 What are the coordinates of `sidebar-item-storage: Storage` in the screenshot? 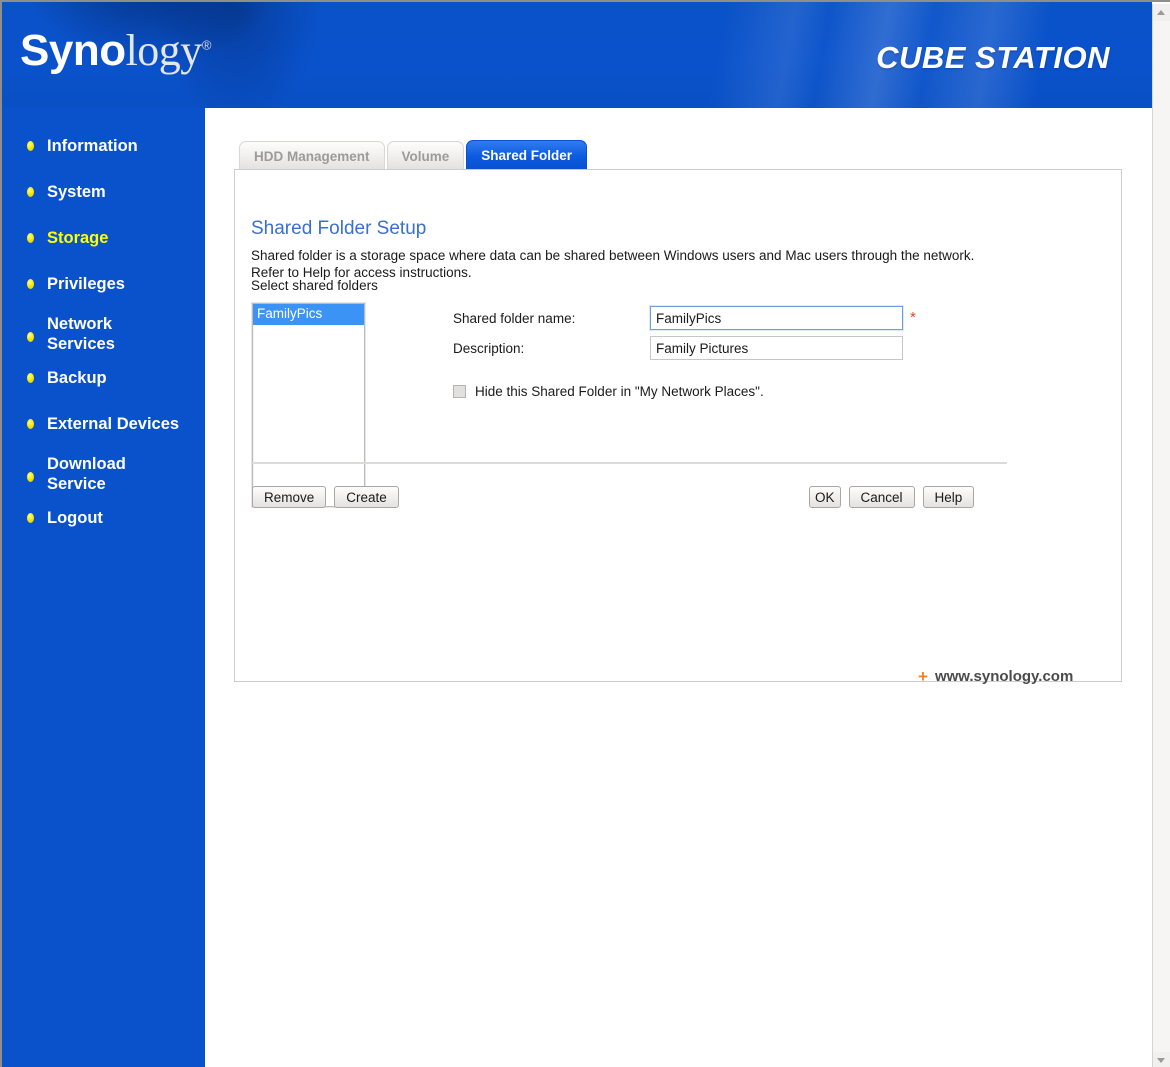 It's located at (103, 238).